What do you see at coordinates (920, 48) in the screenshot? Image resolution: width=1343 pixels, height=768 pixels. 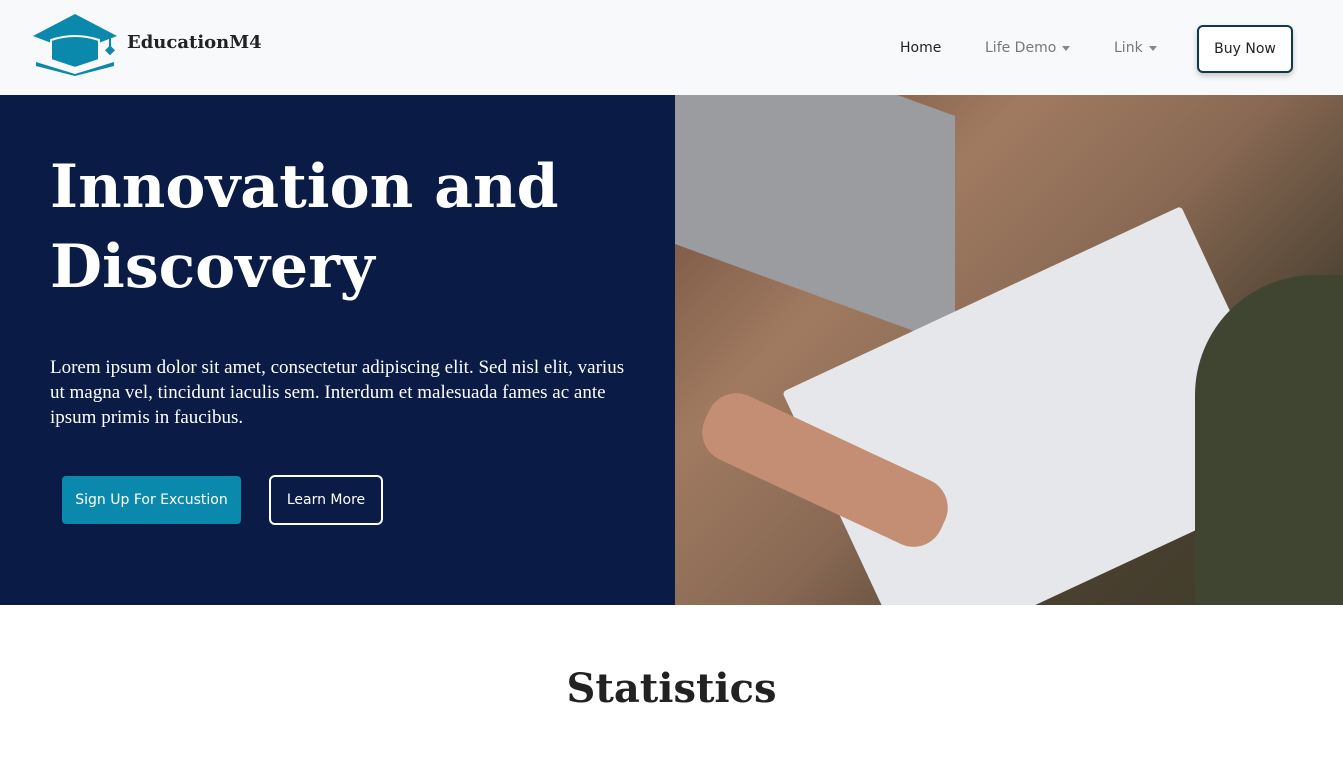 I see `nav-home: Home` at bounding box center [920, 48].